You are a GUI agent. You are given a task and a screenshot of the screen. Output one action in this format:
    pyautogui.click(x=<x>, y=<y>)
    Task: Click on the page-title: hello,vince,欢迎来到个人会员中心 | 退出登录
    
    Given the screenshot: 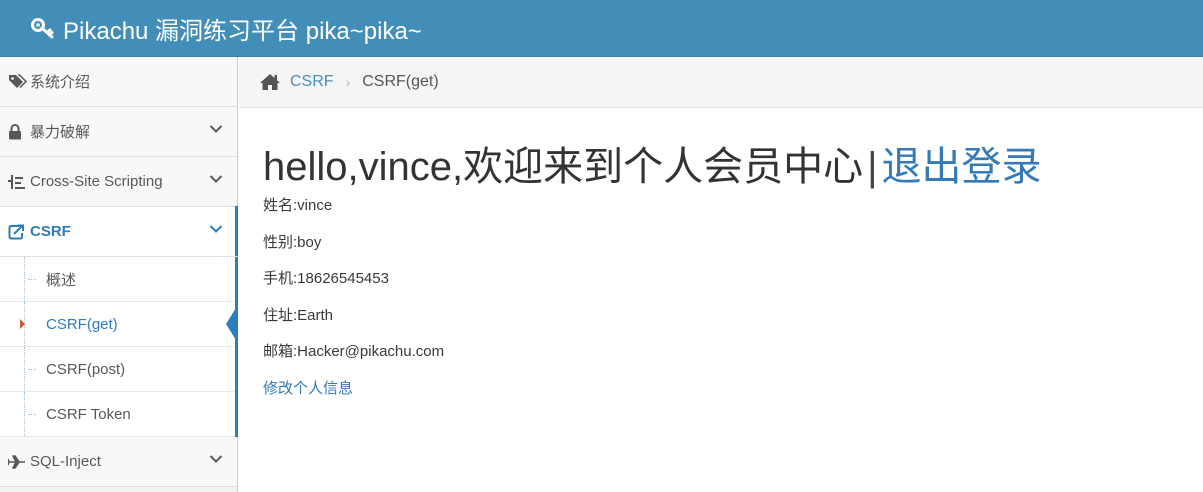 What is the action you would take?
    pyautogui.click(x=652, y=167)
    